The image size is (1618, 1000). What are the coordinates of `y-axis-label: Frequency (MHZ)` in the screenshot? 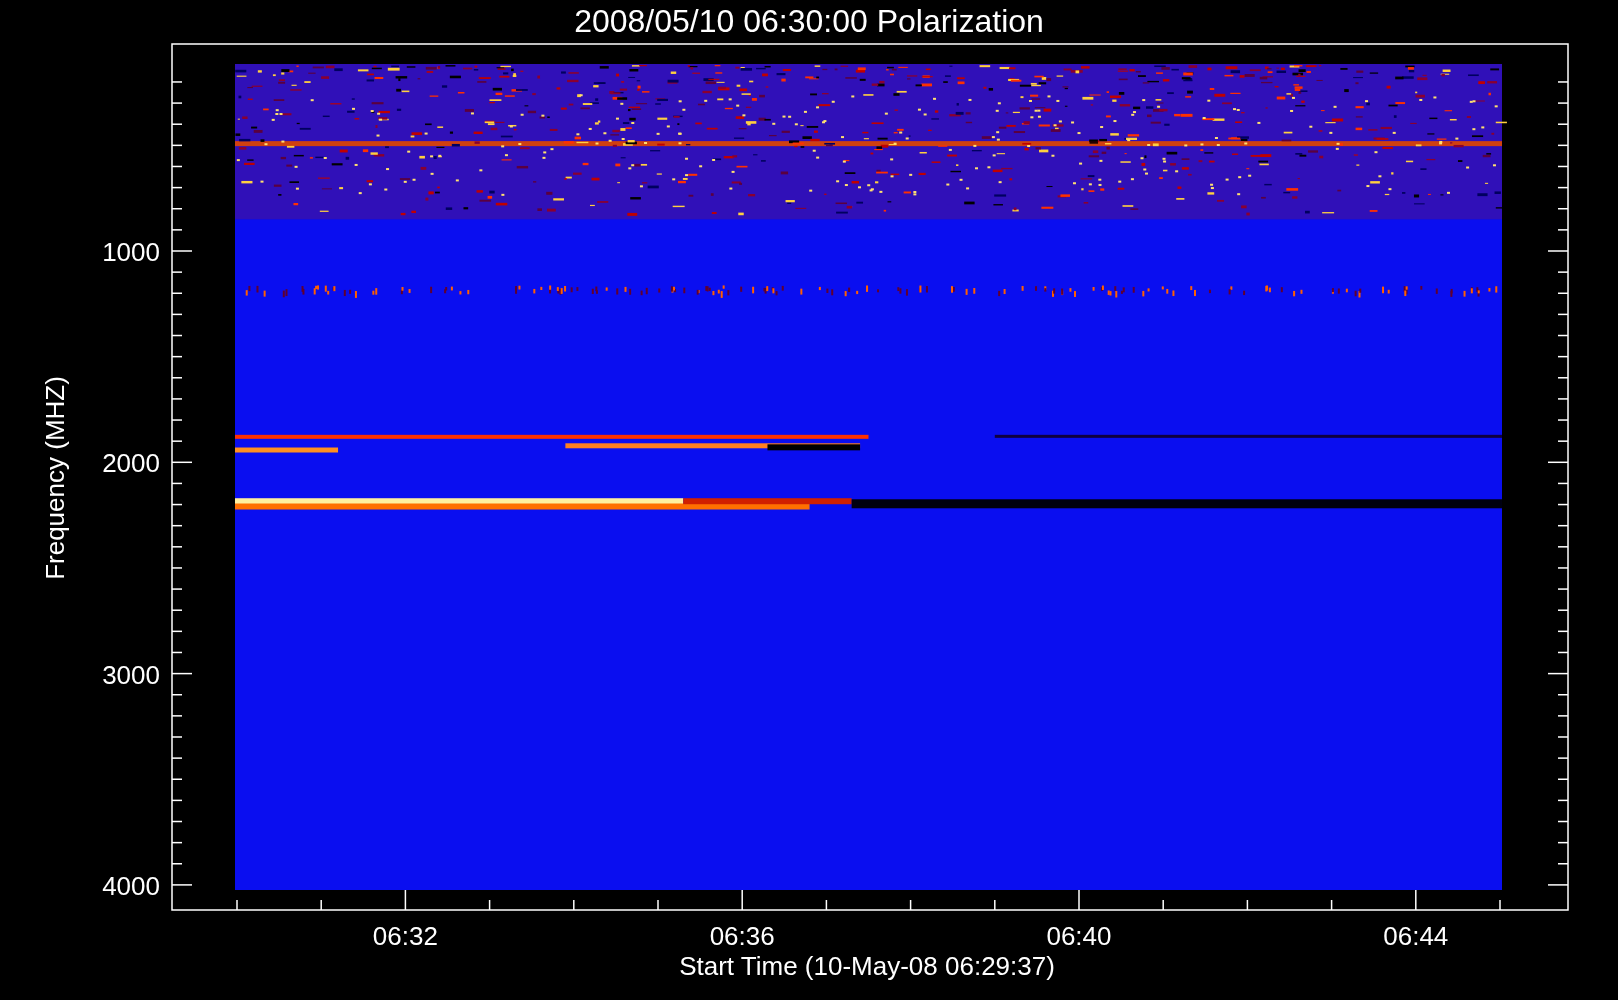 It's located at (55, 478).